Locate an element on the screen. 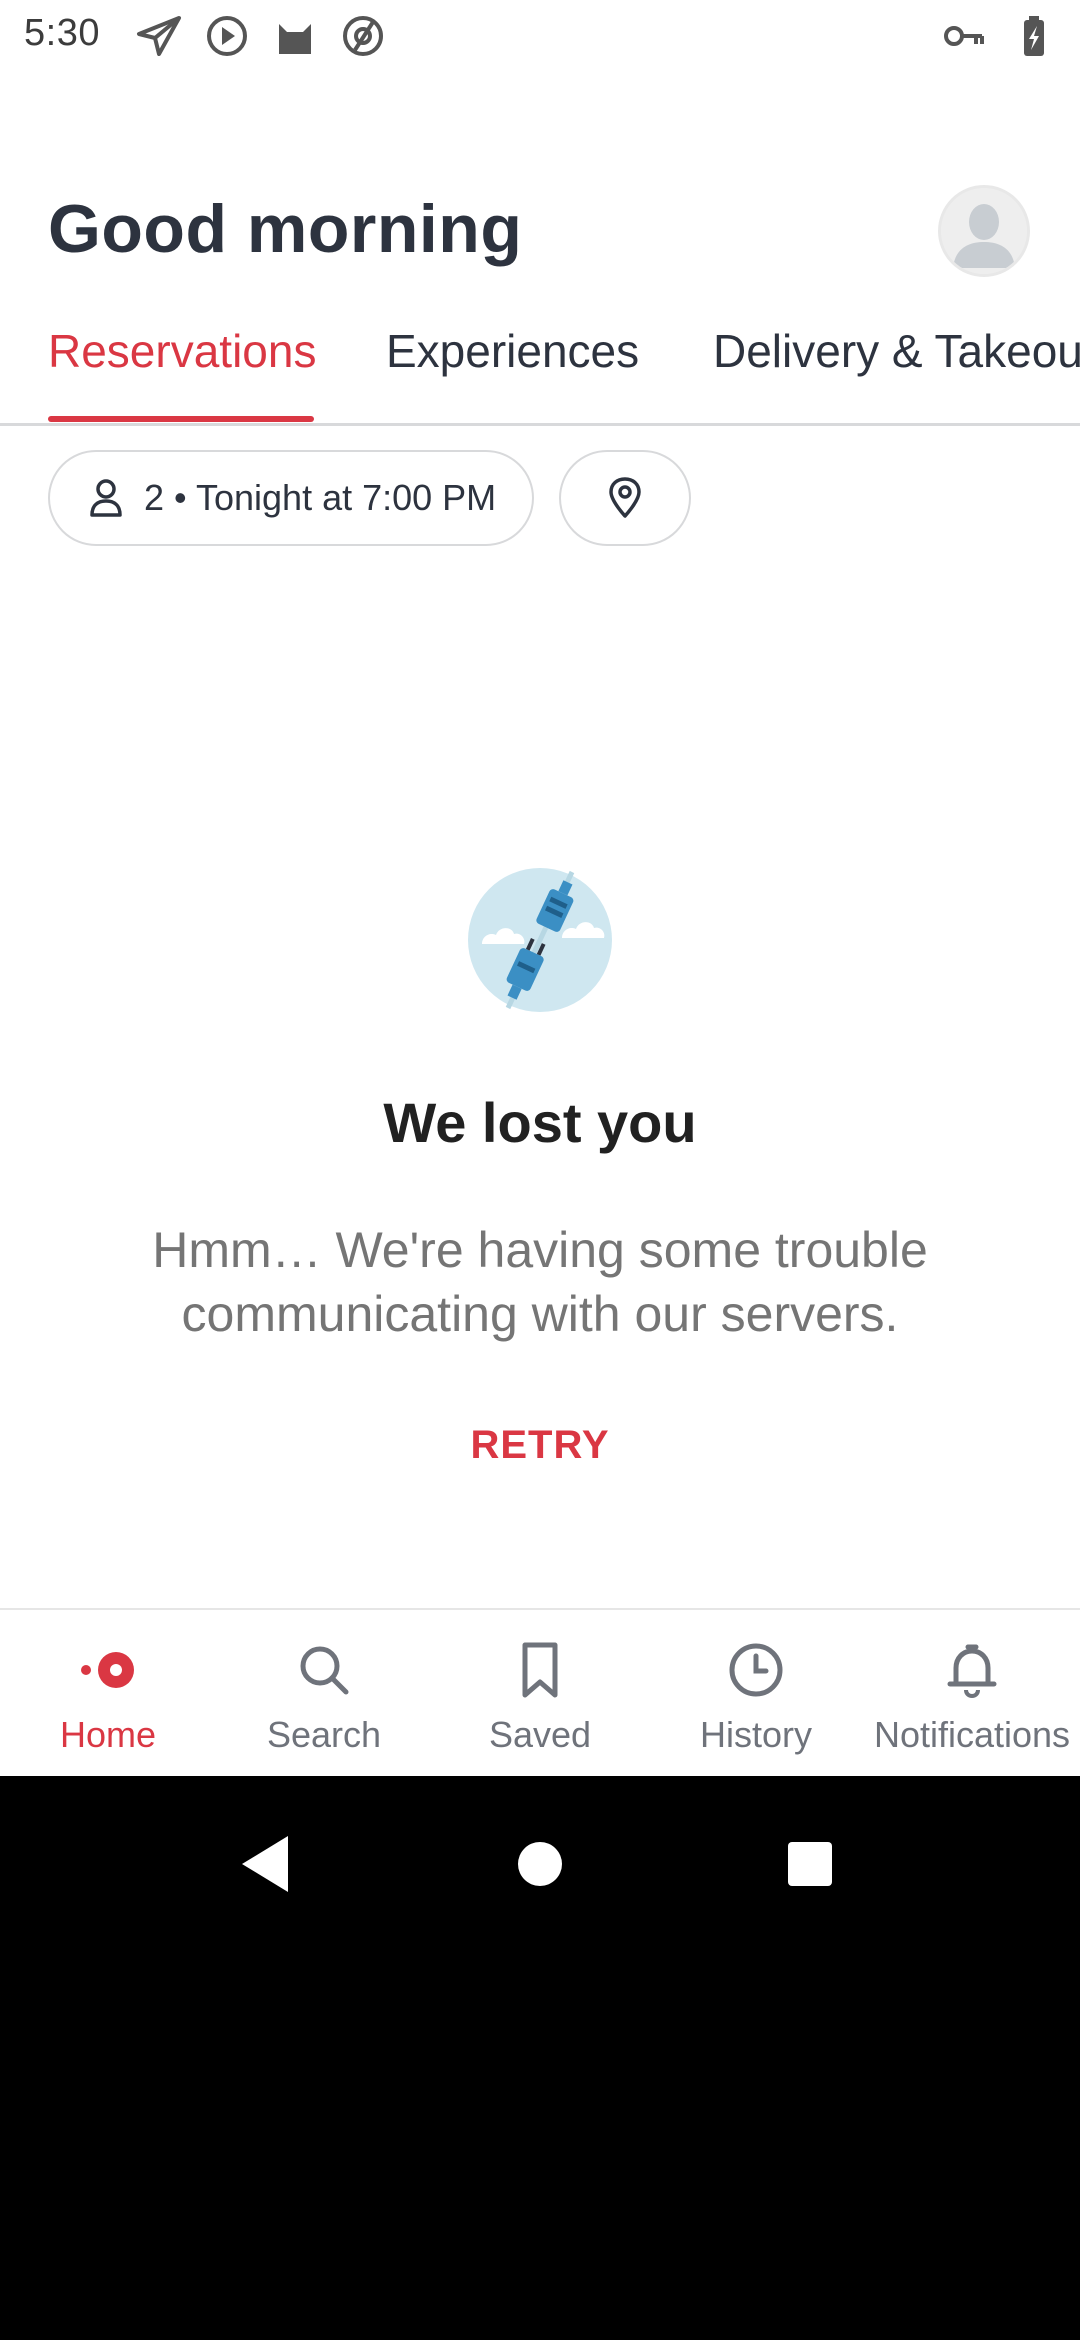  location-button is located at coordinates (625, 498).